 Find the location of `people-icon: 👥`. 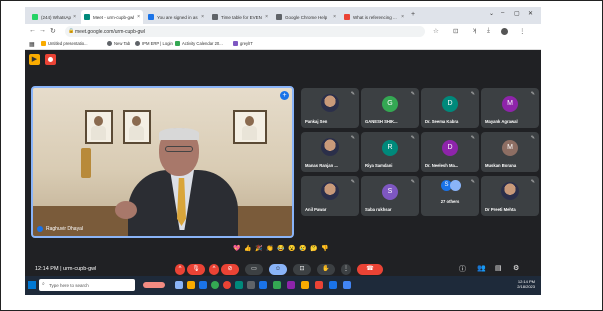

people-icon: 👥 is located at coordinates (481, 268).